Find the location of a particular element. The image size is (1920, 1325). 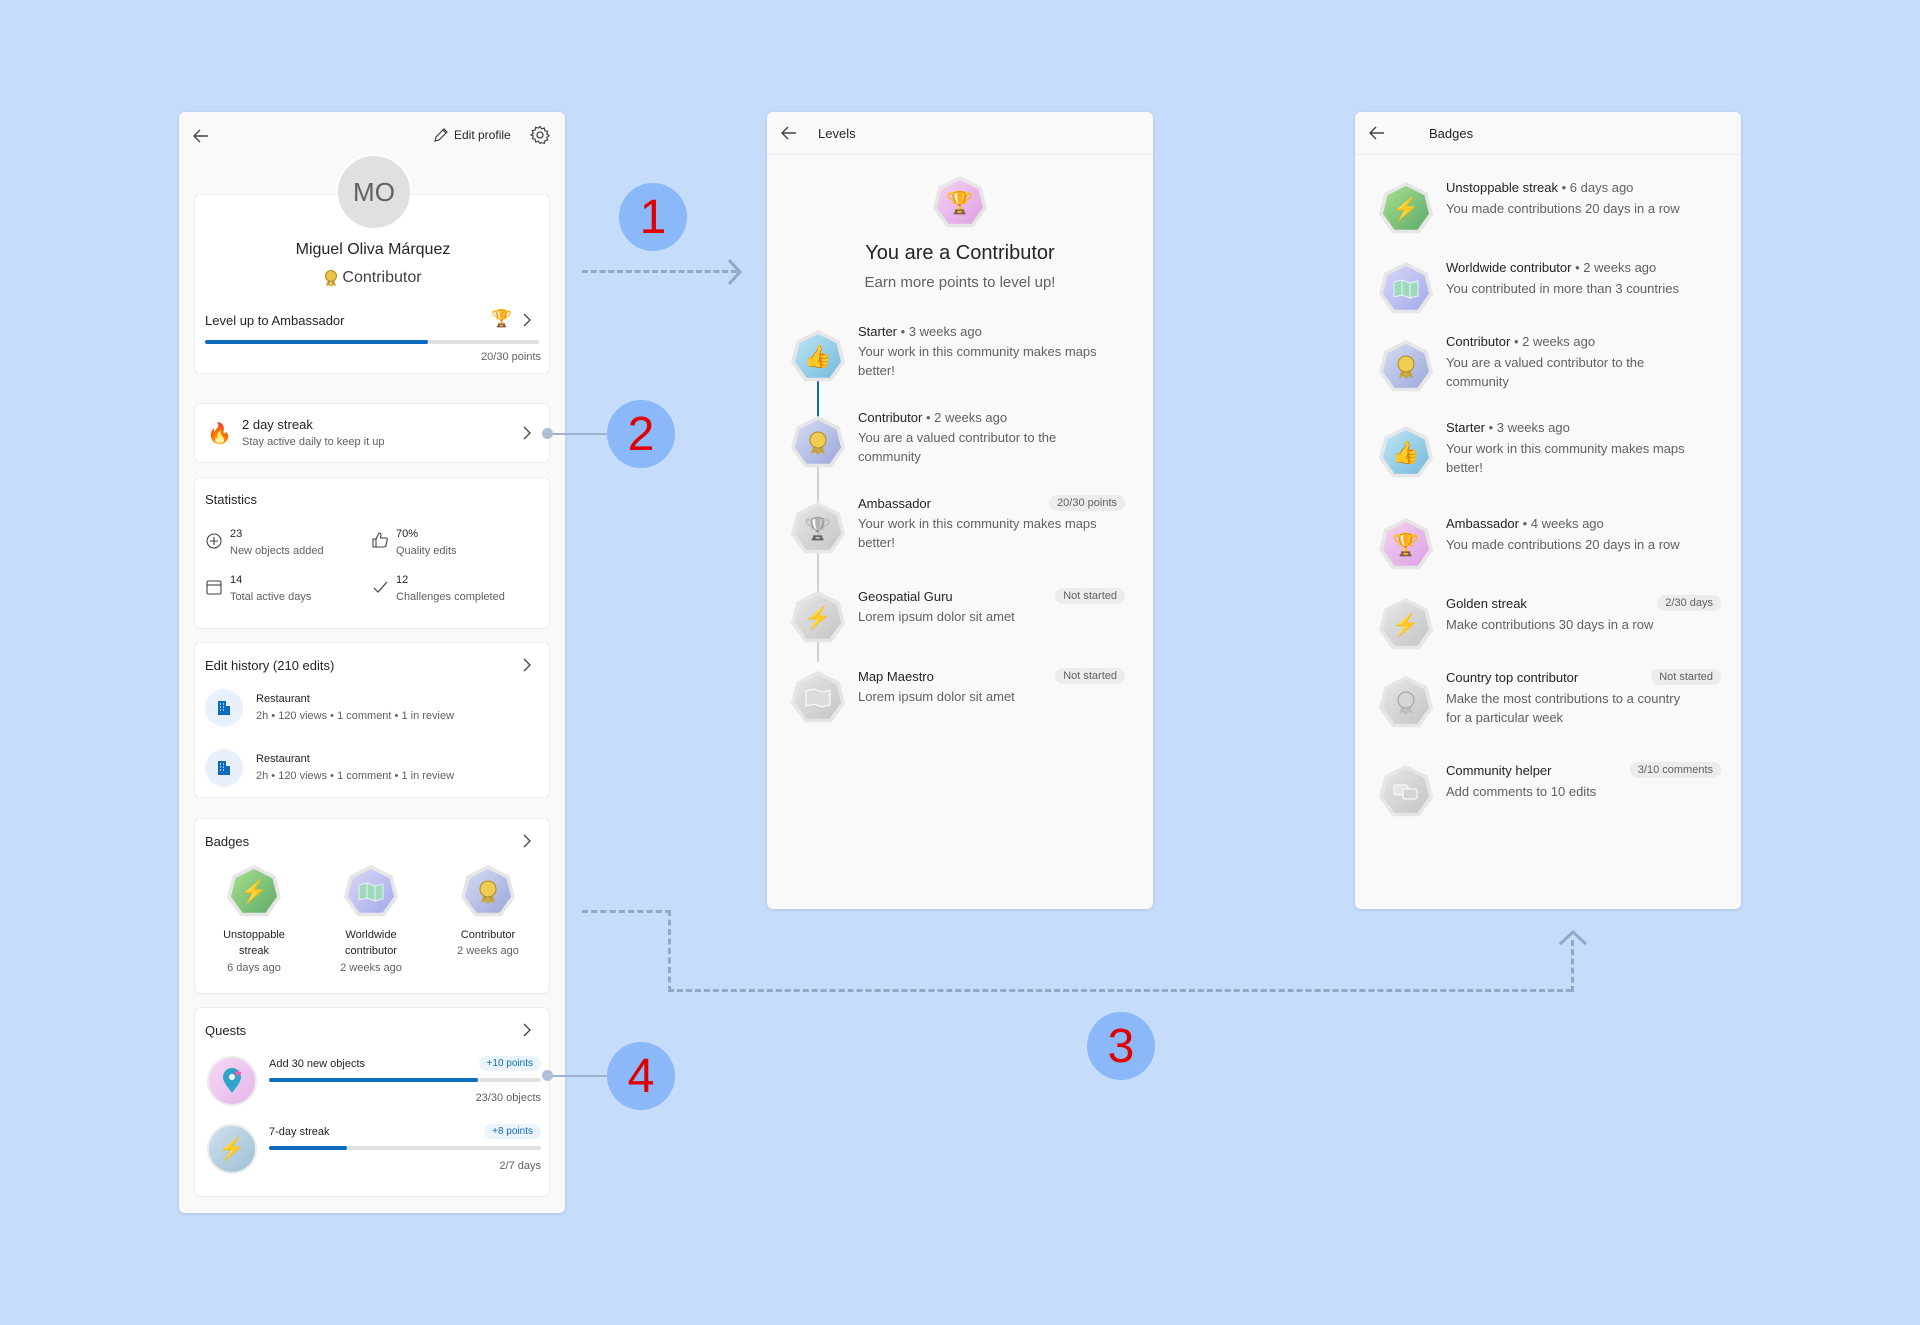

statistics-title: Statistics is located at coordinates (231, 499).